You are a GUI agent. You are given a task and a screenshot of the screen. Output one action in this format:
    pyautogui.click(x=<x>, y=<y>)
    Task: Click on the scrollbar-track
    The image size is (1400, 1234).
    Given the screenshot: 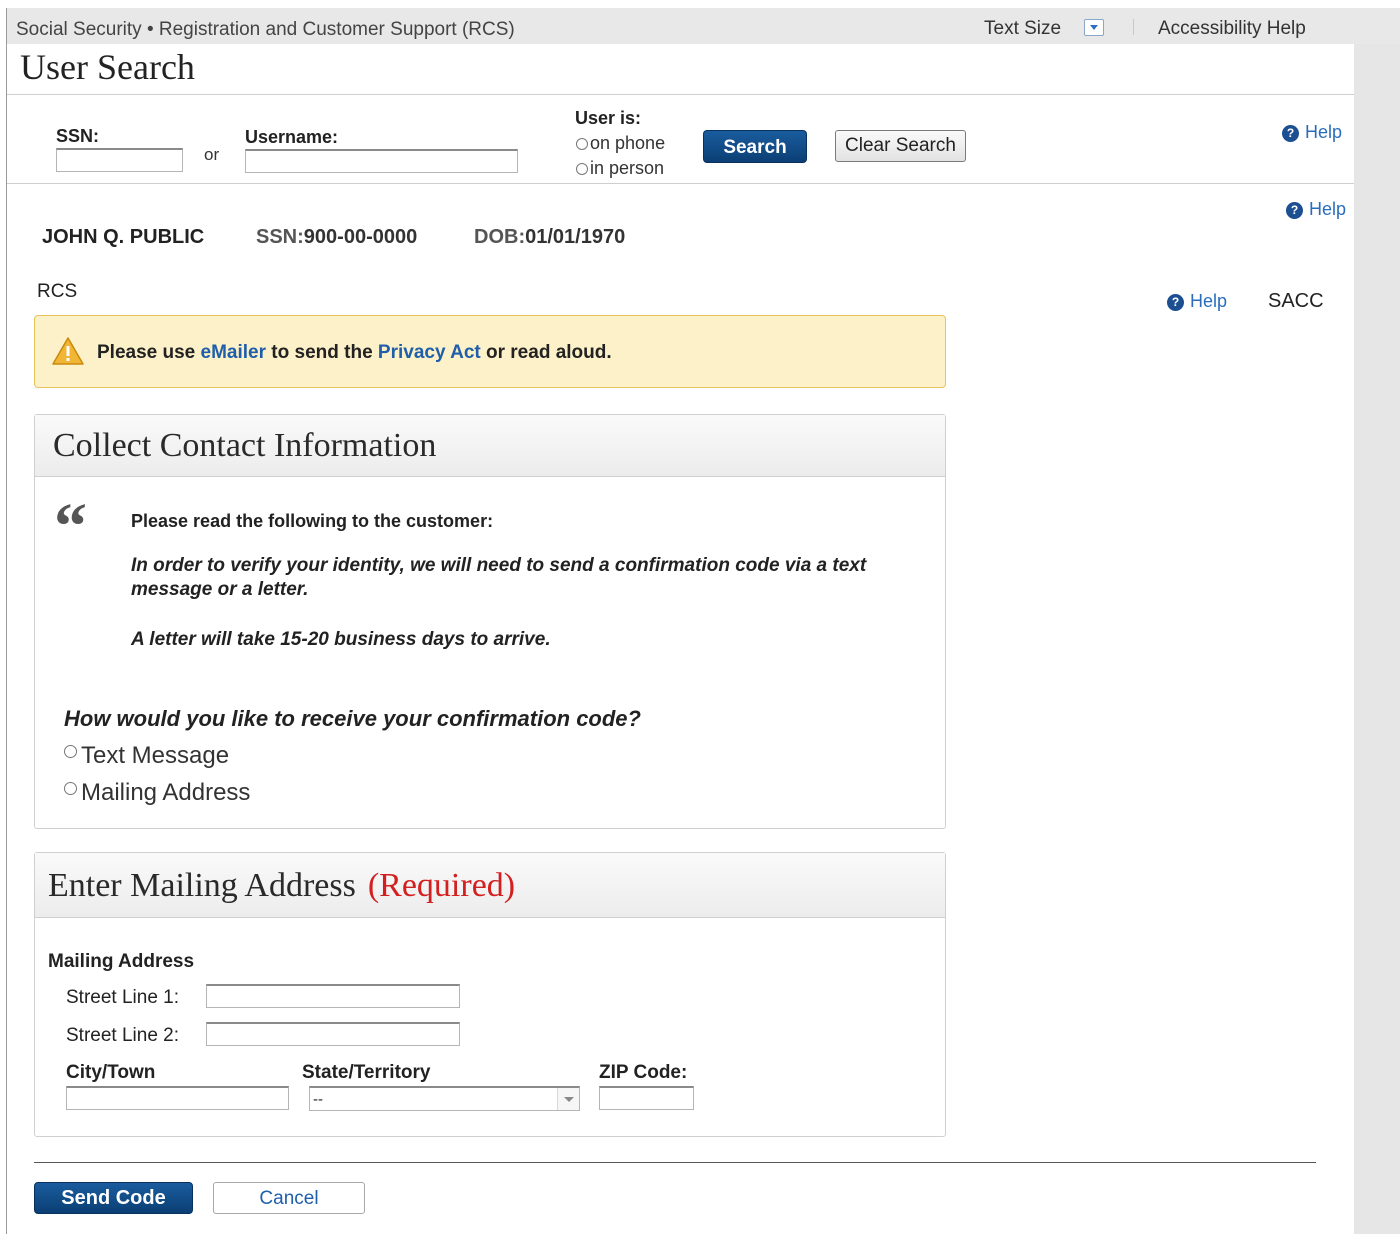 What is the action you would take?
    pyautogui.click(x=1377, y=639)
    